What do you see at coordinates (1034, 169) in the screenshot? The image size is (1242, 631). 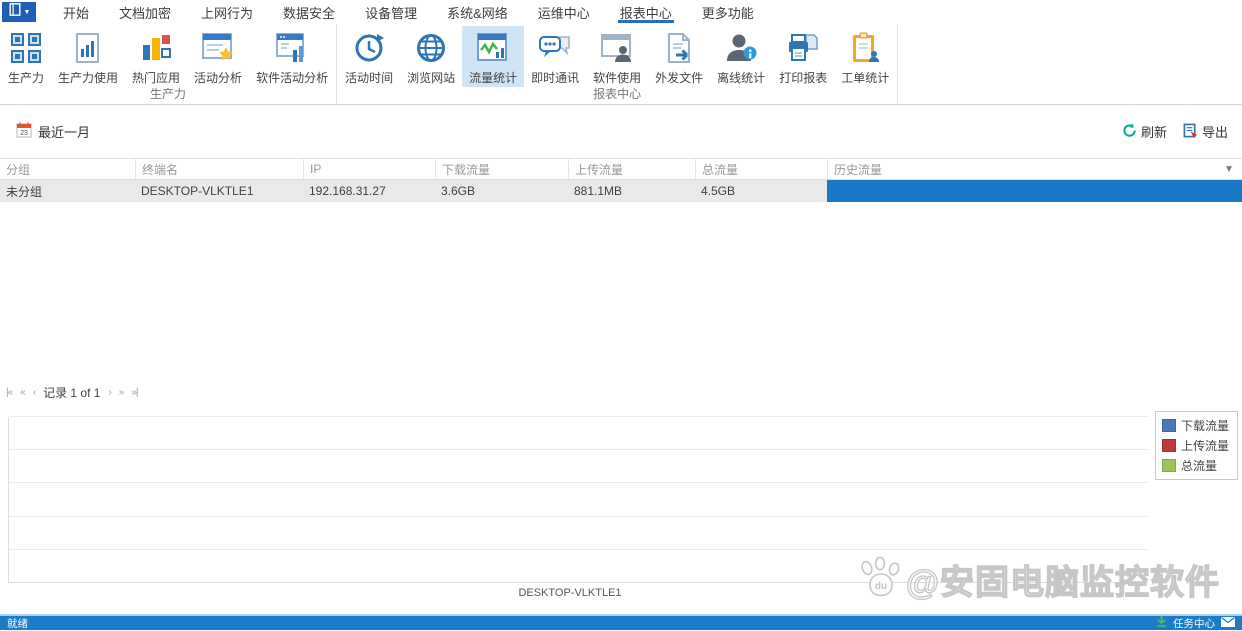 I see `column-header-history: 历史流量 ▼` at bounding box center [1034, 169].